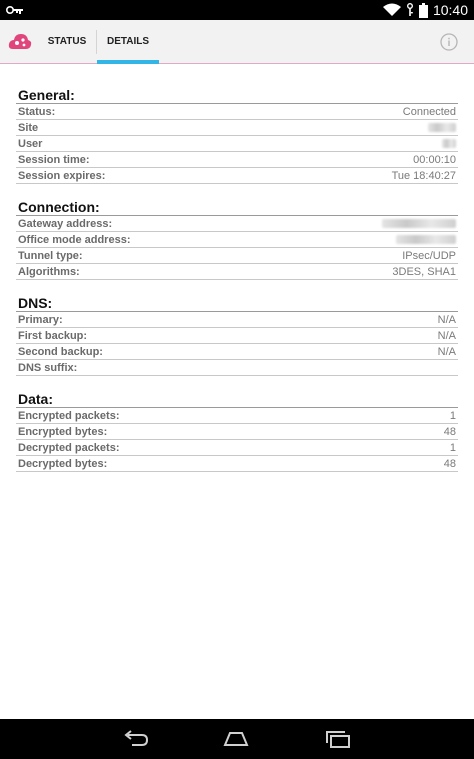  I want to click on row-session-expires: Session expires: Tue 18:40:27, so click(237, 176).